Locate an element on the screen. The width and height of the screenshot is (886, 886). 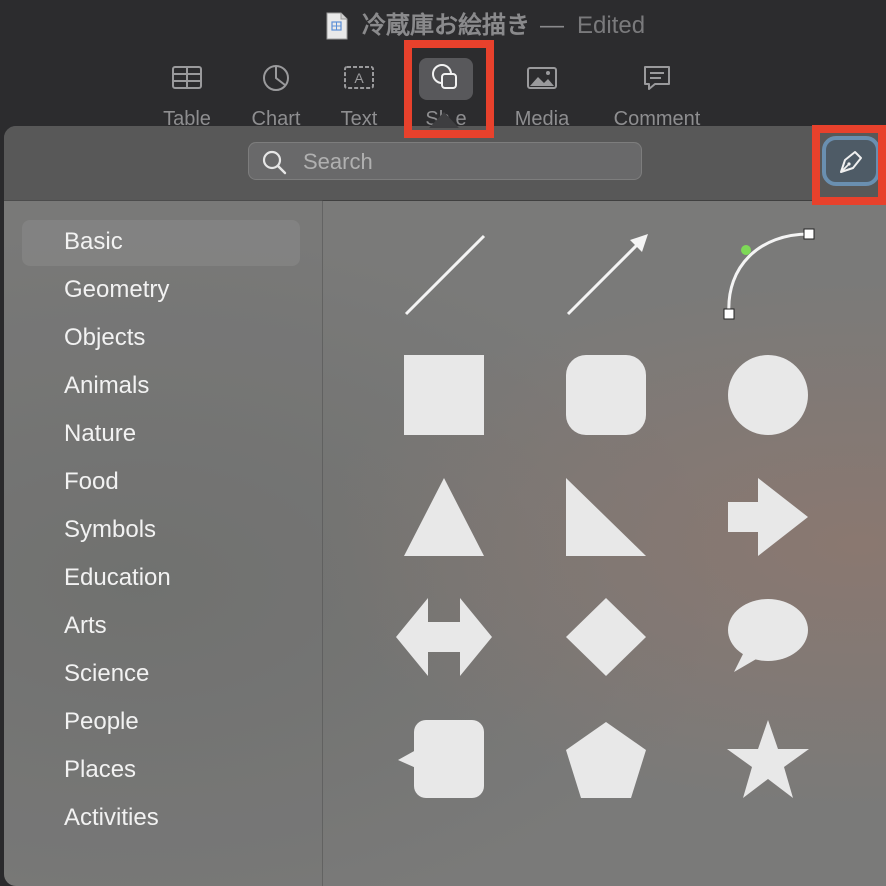
category-label: People is located at coordinates (101, 721).